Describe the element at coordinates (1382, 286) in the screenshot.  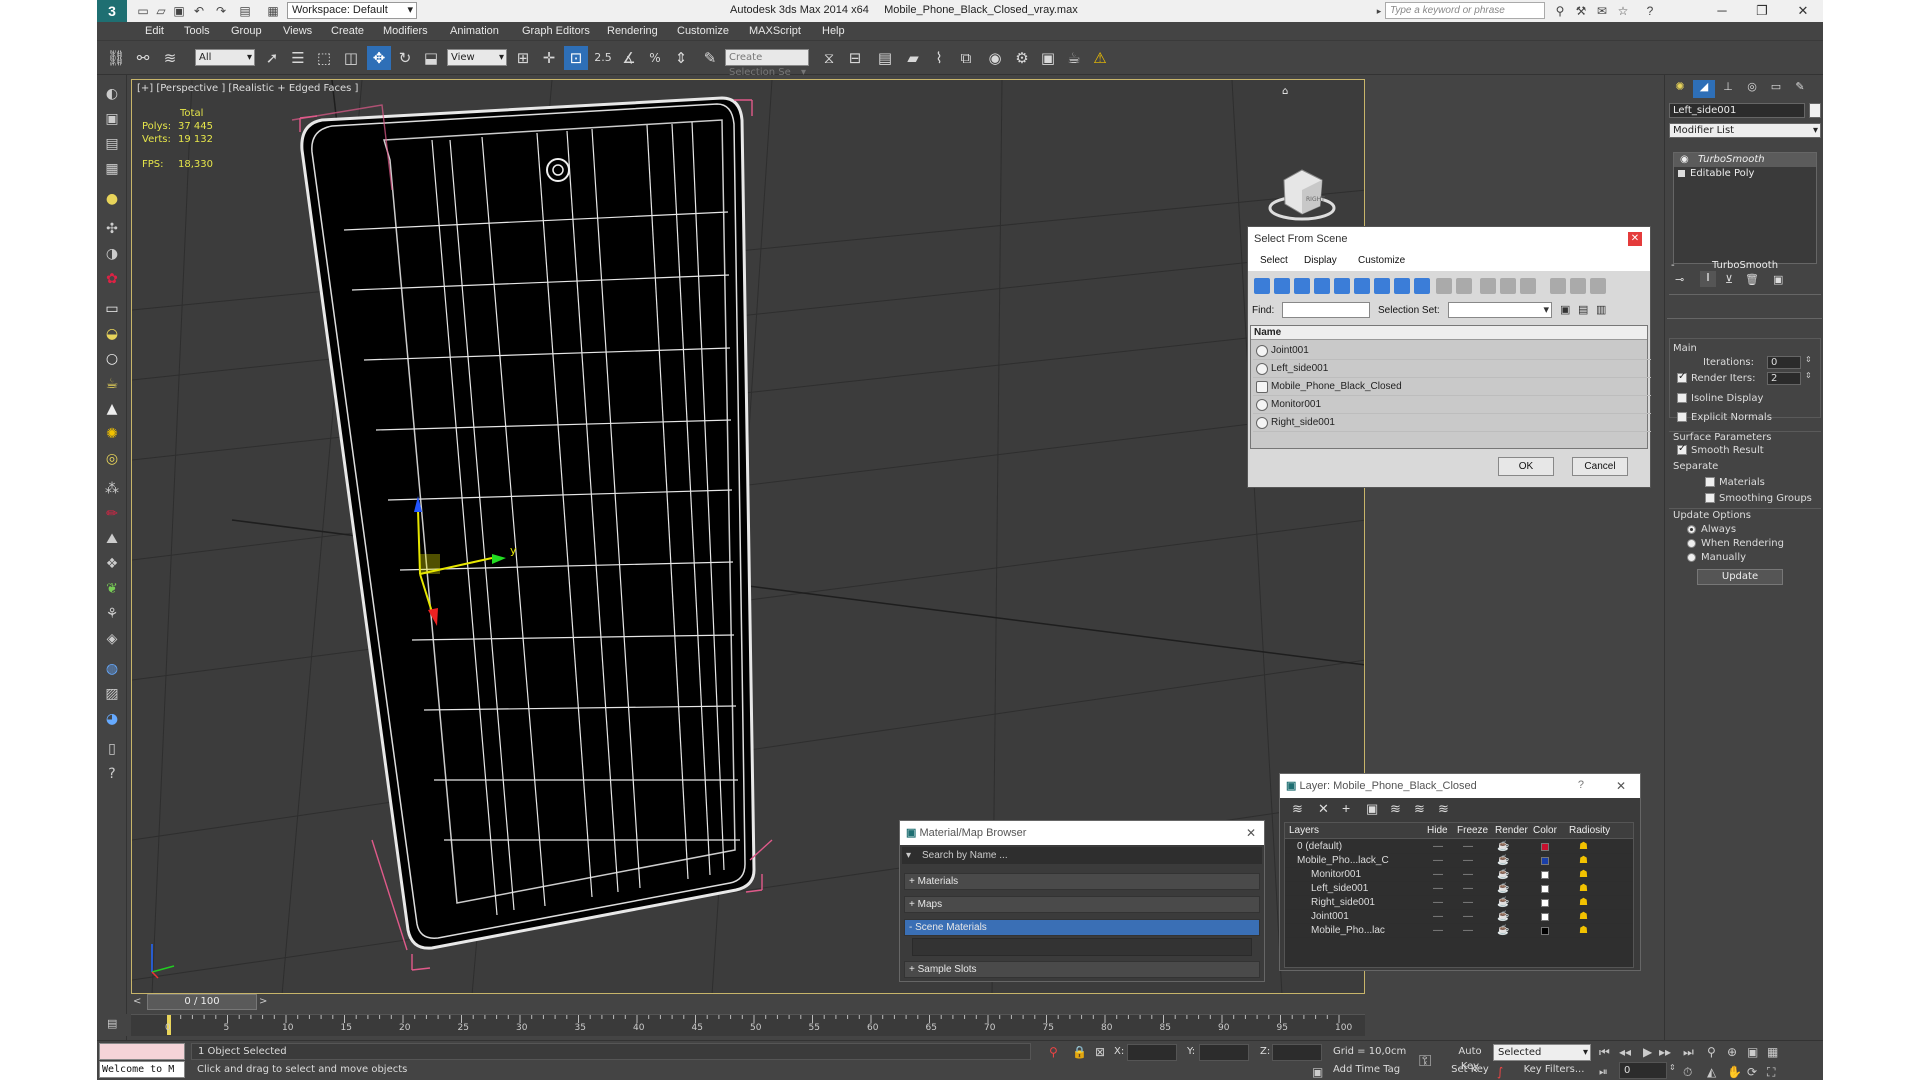
I see `groups-filter-icon` at that location.